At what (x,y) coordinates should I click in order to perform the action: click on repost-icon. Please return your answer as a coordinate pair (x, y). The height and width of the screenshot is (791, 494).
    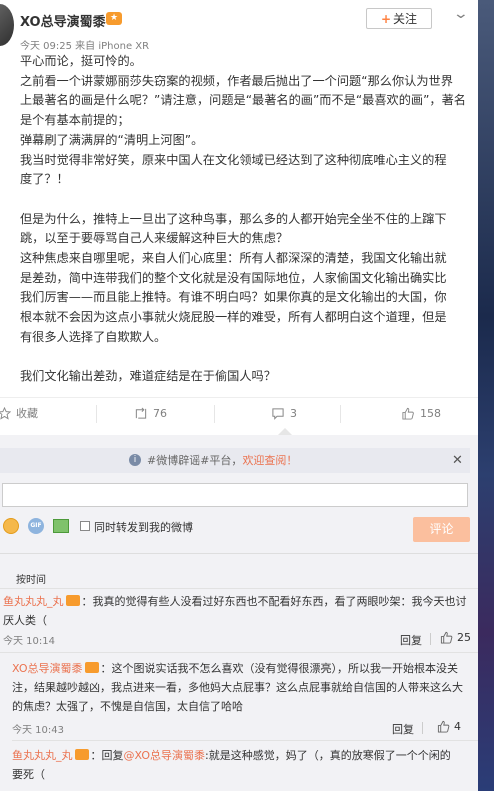
    Looking at the image, I should click on (141, 413).